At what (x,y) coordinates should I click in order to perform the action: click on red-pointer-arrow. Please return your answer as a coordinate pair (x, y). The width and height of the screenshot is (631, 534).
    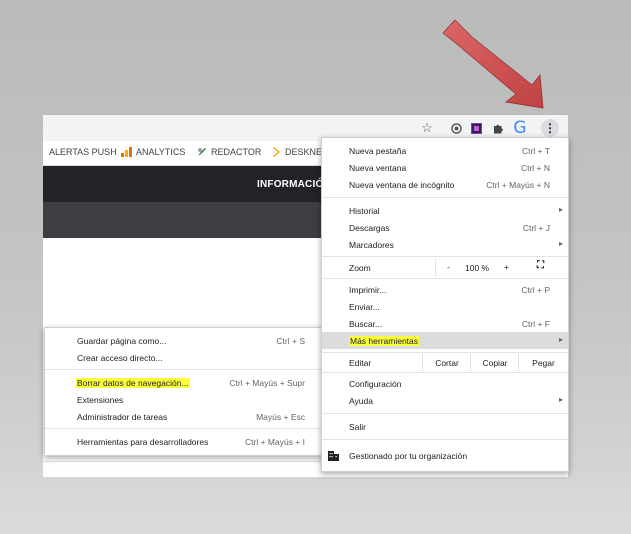
    Looking at the image, I should click on (493, 64).